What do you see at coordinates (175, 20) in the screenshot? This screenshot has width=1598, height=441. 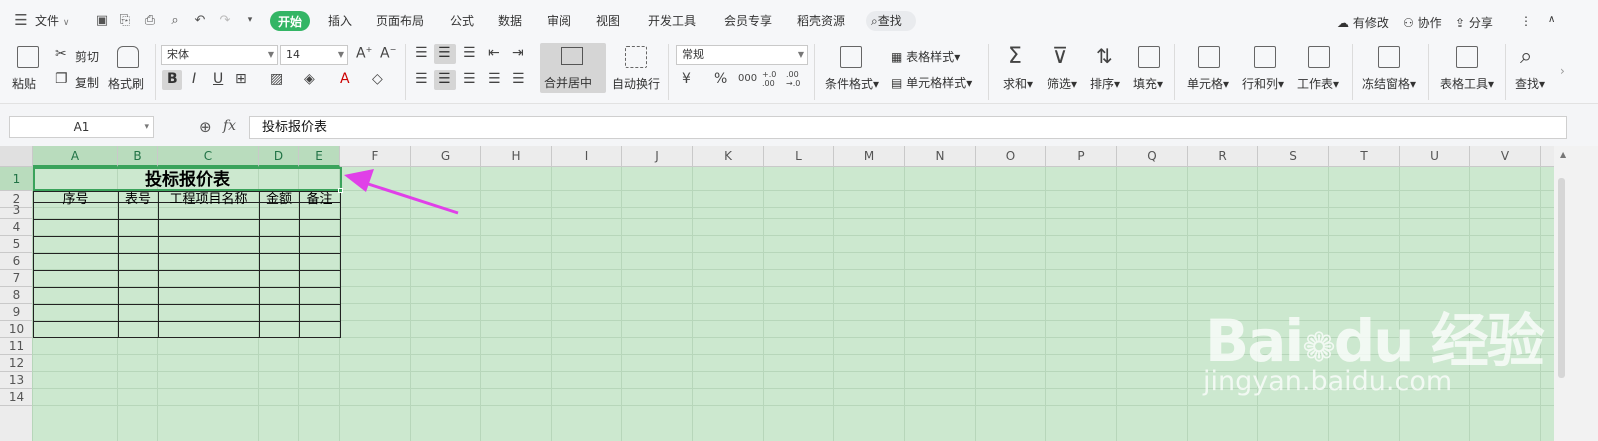 I see `print-preview-icon: ⌕` at bounding box center [175, 20].